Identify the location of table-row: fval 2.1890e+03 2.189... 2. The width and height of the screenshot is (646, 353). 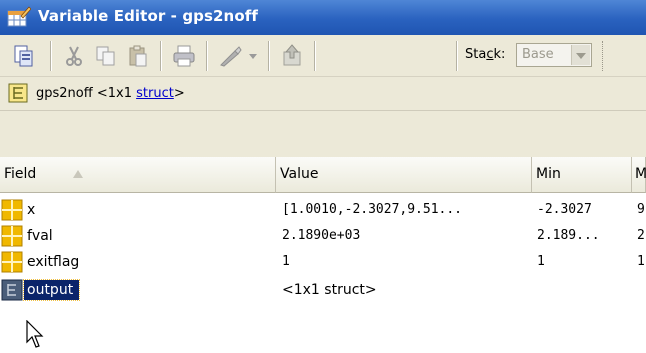
(323, 236).